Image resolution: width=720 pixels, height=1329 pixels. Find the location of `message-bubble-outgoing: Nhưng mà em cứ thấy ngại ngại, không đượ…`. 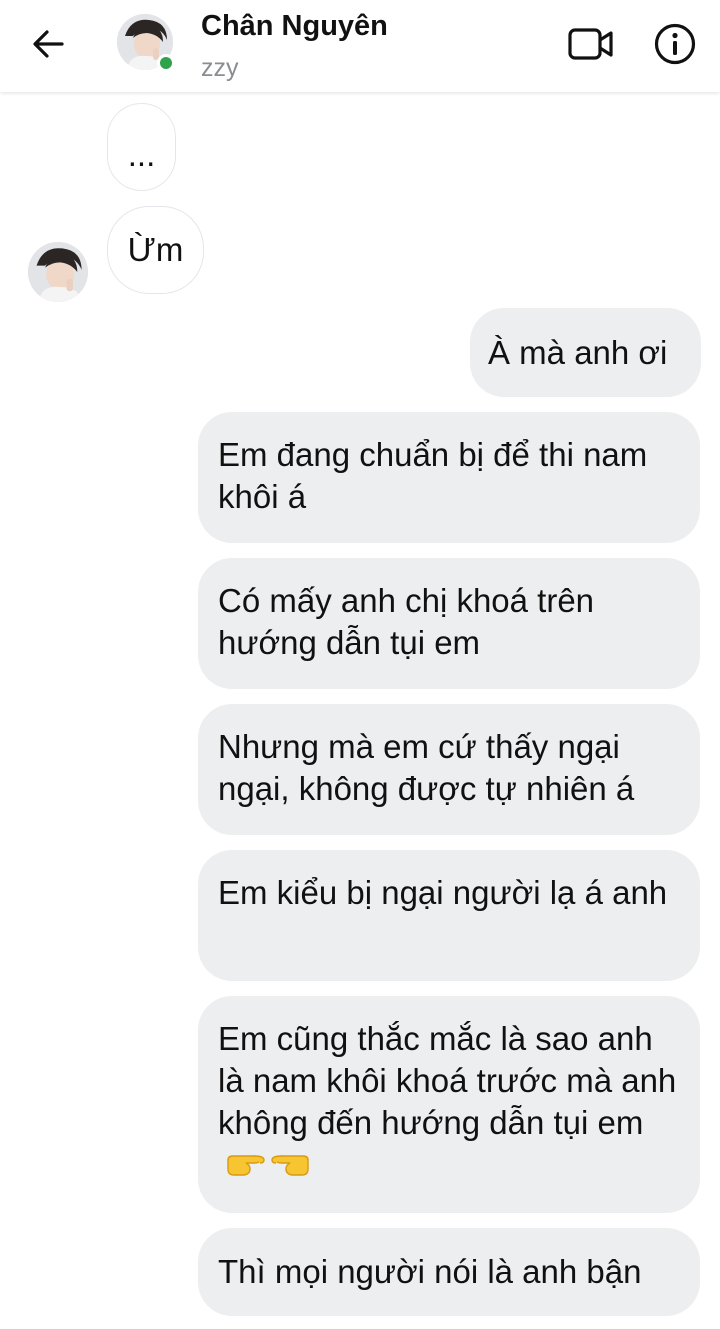

message-bubble-outgoing: Nhưng mà em cứ thấy ngại ngại, không đượ… is located at coordinates (449, 769).